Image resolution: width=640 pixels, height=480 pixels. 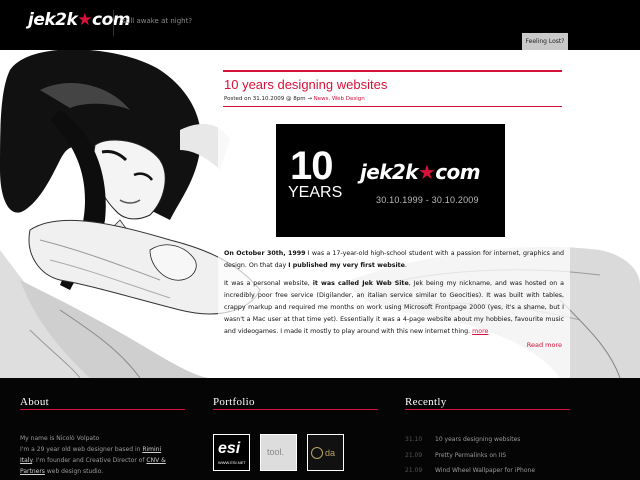 I want to click on banner-logo-a: jek2k, so click(x=389, y=172).